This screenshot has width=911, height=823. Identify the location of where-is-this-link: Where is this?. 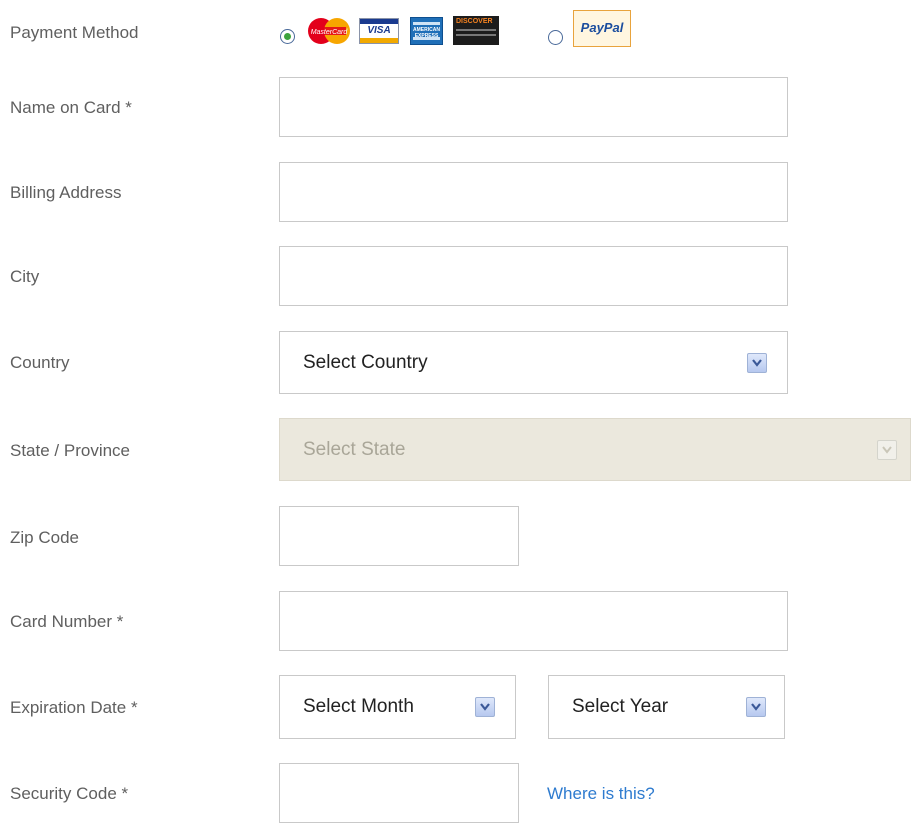
(601, 794).